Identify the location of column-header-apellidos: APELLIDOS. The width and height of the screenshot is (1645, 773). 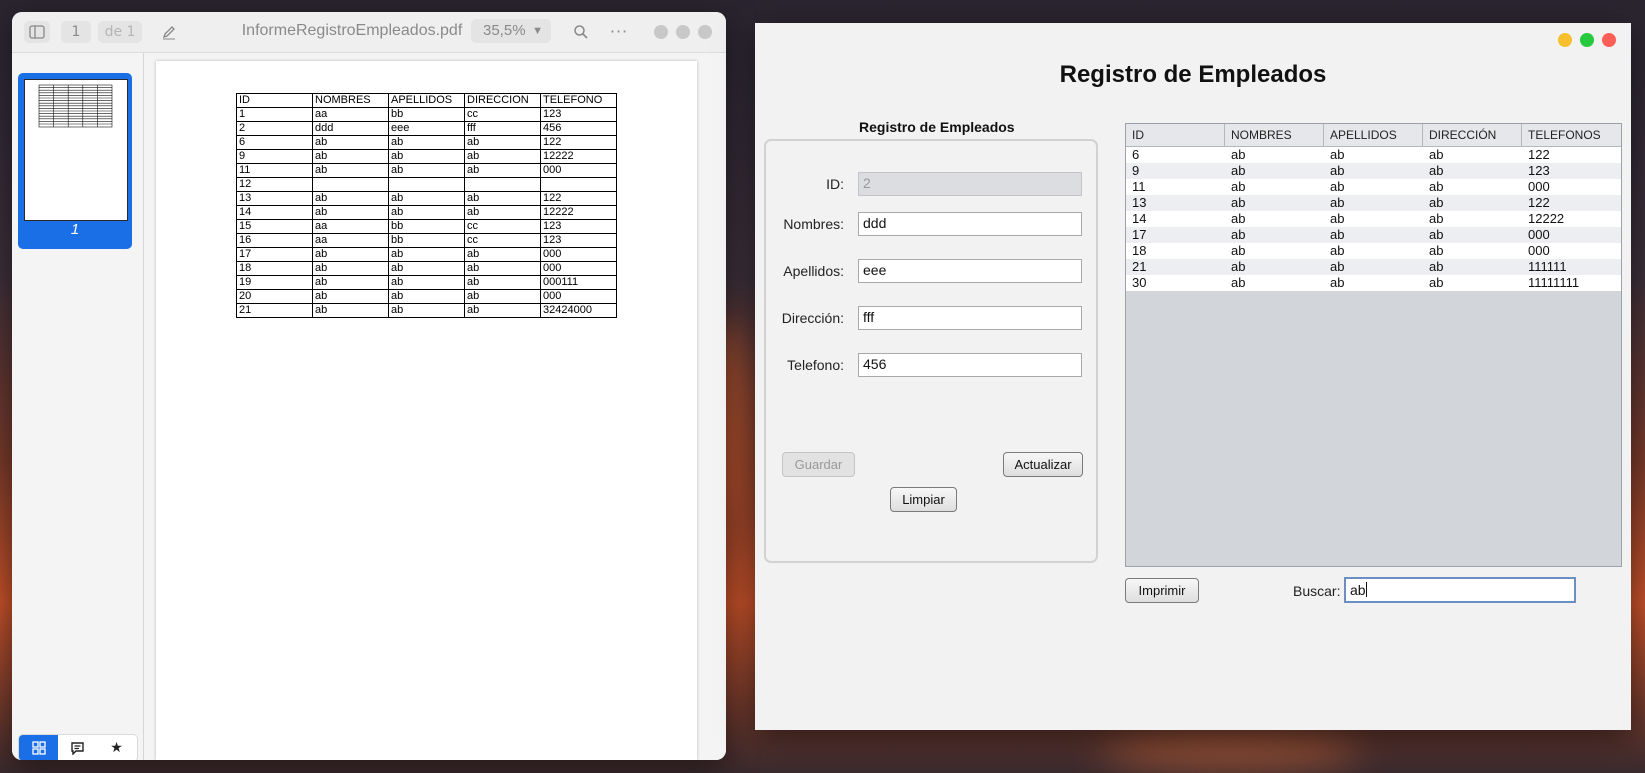
(1373, 135).